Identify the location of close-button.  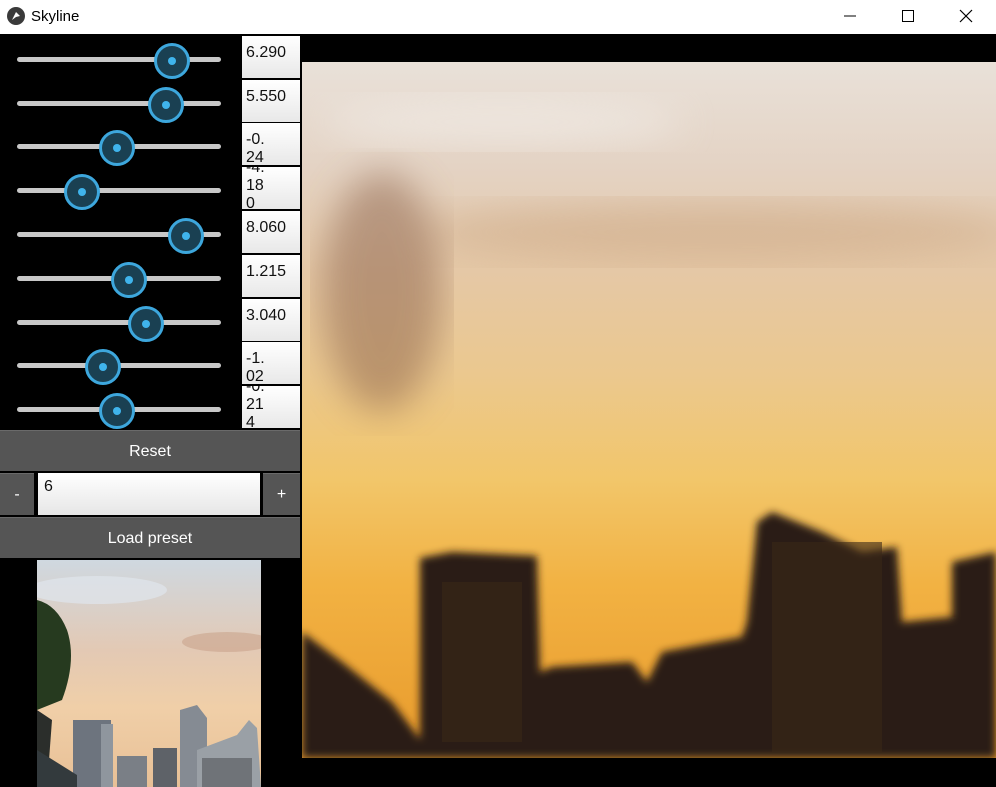
(966, 16).